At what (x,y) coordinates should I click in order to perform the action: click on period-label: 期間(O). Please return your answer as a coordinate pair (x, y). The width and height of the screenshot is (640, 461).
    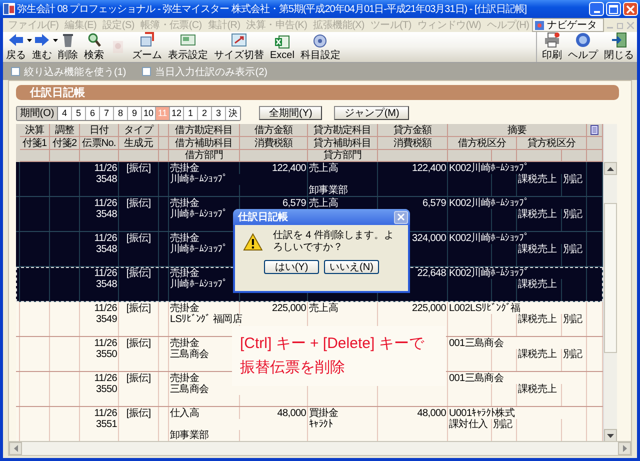
    Looking at the image, I should click on (37, 113).